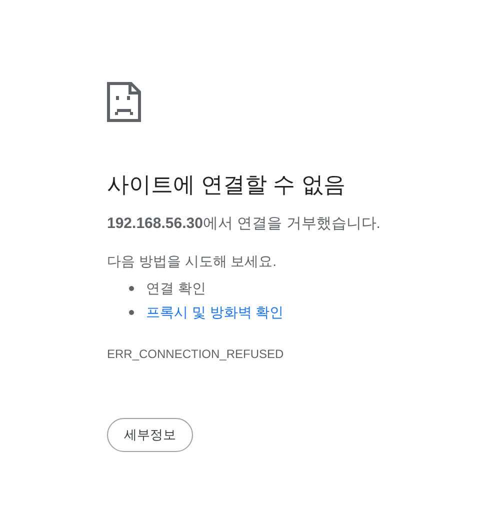 This screenshot has height=518, width=503. Describe the element at coordinates (176, 288) in the screenshot. I see `suggestion-text: 연결 확인` at that location.